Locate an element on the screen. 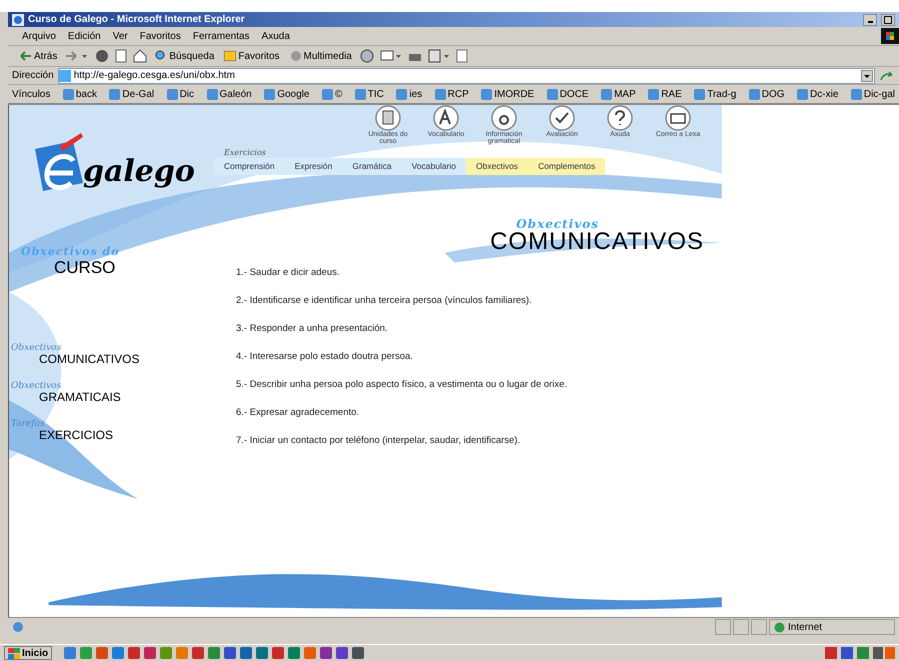  globe-icon is located at coordinates (779, 627).